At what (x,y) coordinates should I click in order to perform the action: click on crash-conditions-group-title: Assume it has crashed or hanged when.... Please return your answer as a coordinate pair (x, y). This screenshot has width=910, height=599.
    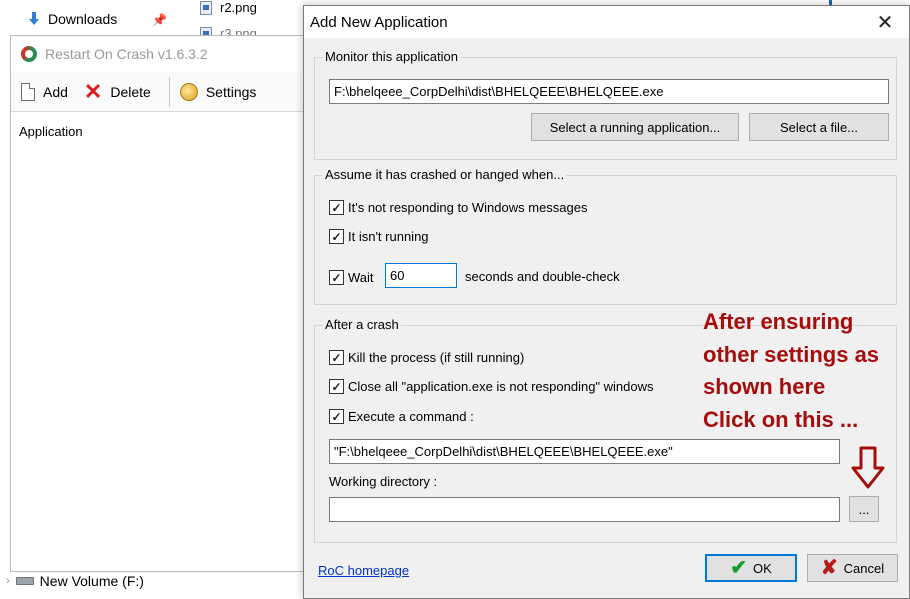
    Looking at the image, I should click on (445, 174).